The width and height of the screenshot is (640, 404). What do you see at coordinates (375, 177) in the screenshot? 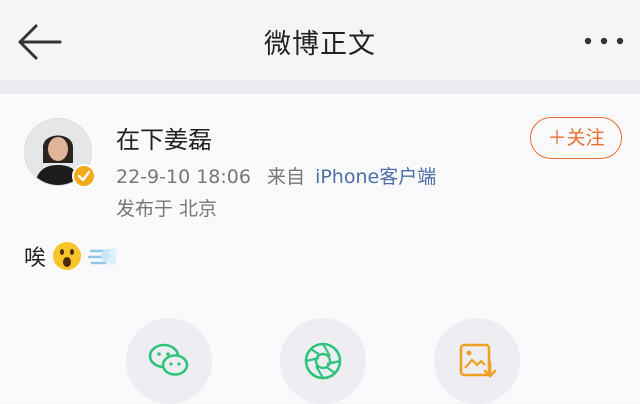
I see `post-source: iPhone客户端` at bounding box center [375, 177].